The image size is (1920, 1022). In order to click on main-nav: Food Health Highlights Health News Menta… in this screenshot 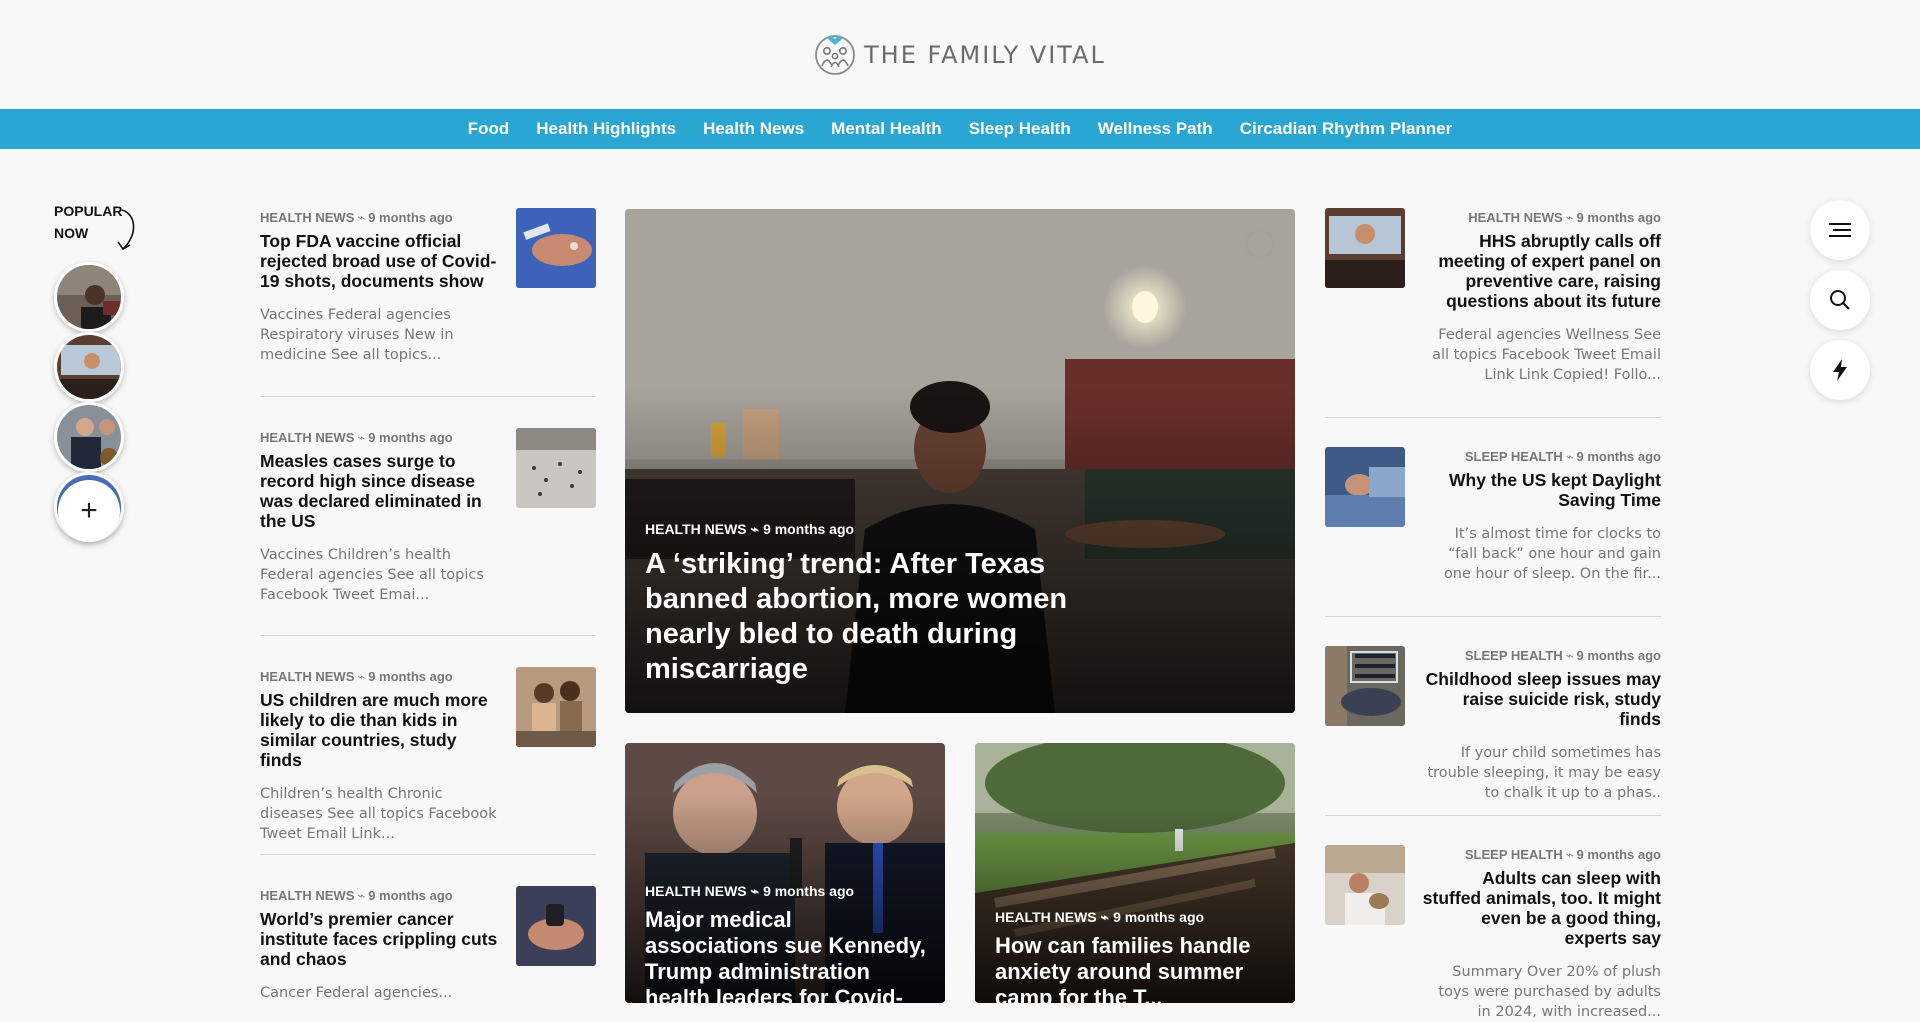, I will do `click(960, 129)`.